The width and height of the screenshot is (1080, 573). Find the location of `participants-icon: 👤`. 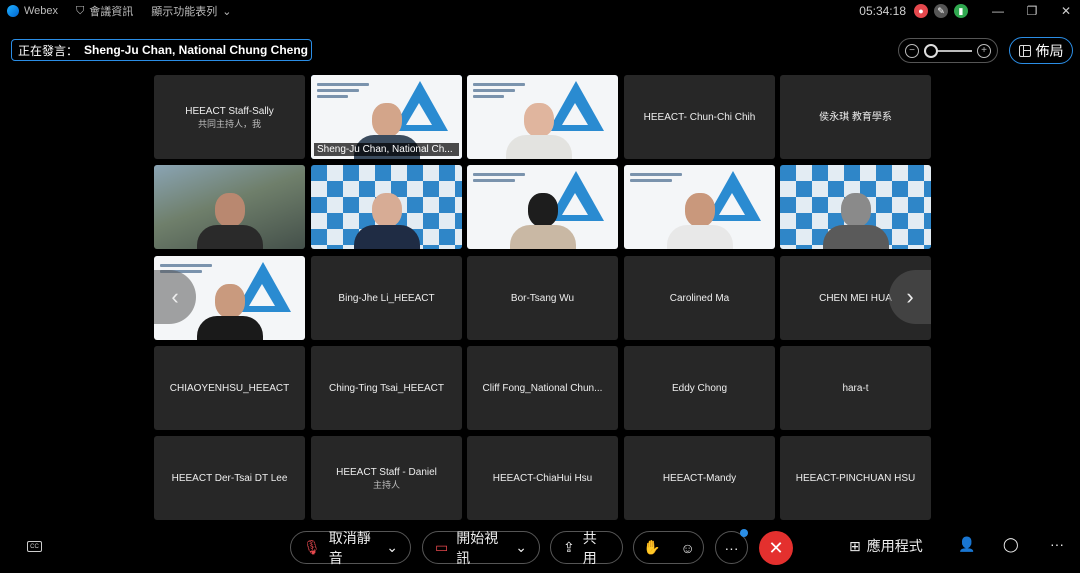

participants-icon: 👤 is located at coordinates (967, 544).